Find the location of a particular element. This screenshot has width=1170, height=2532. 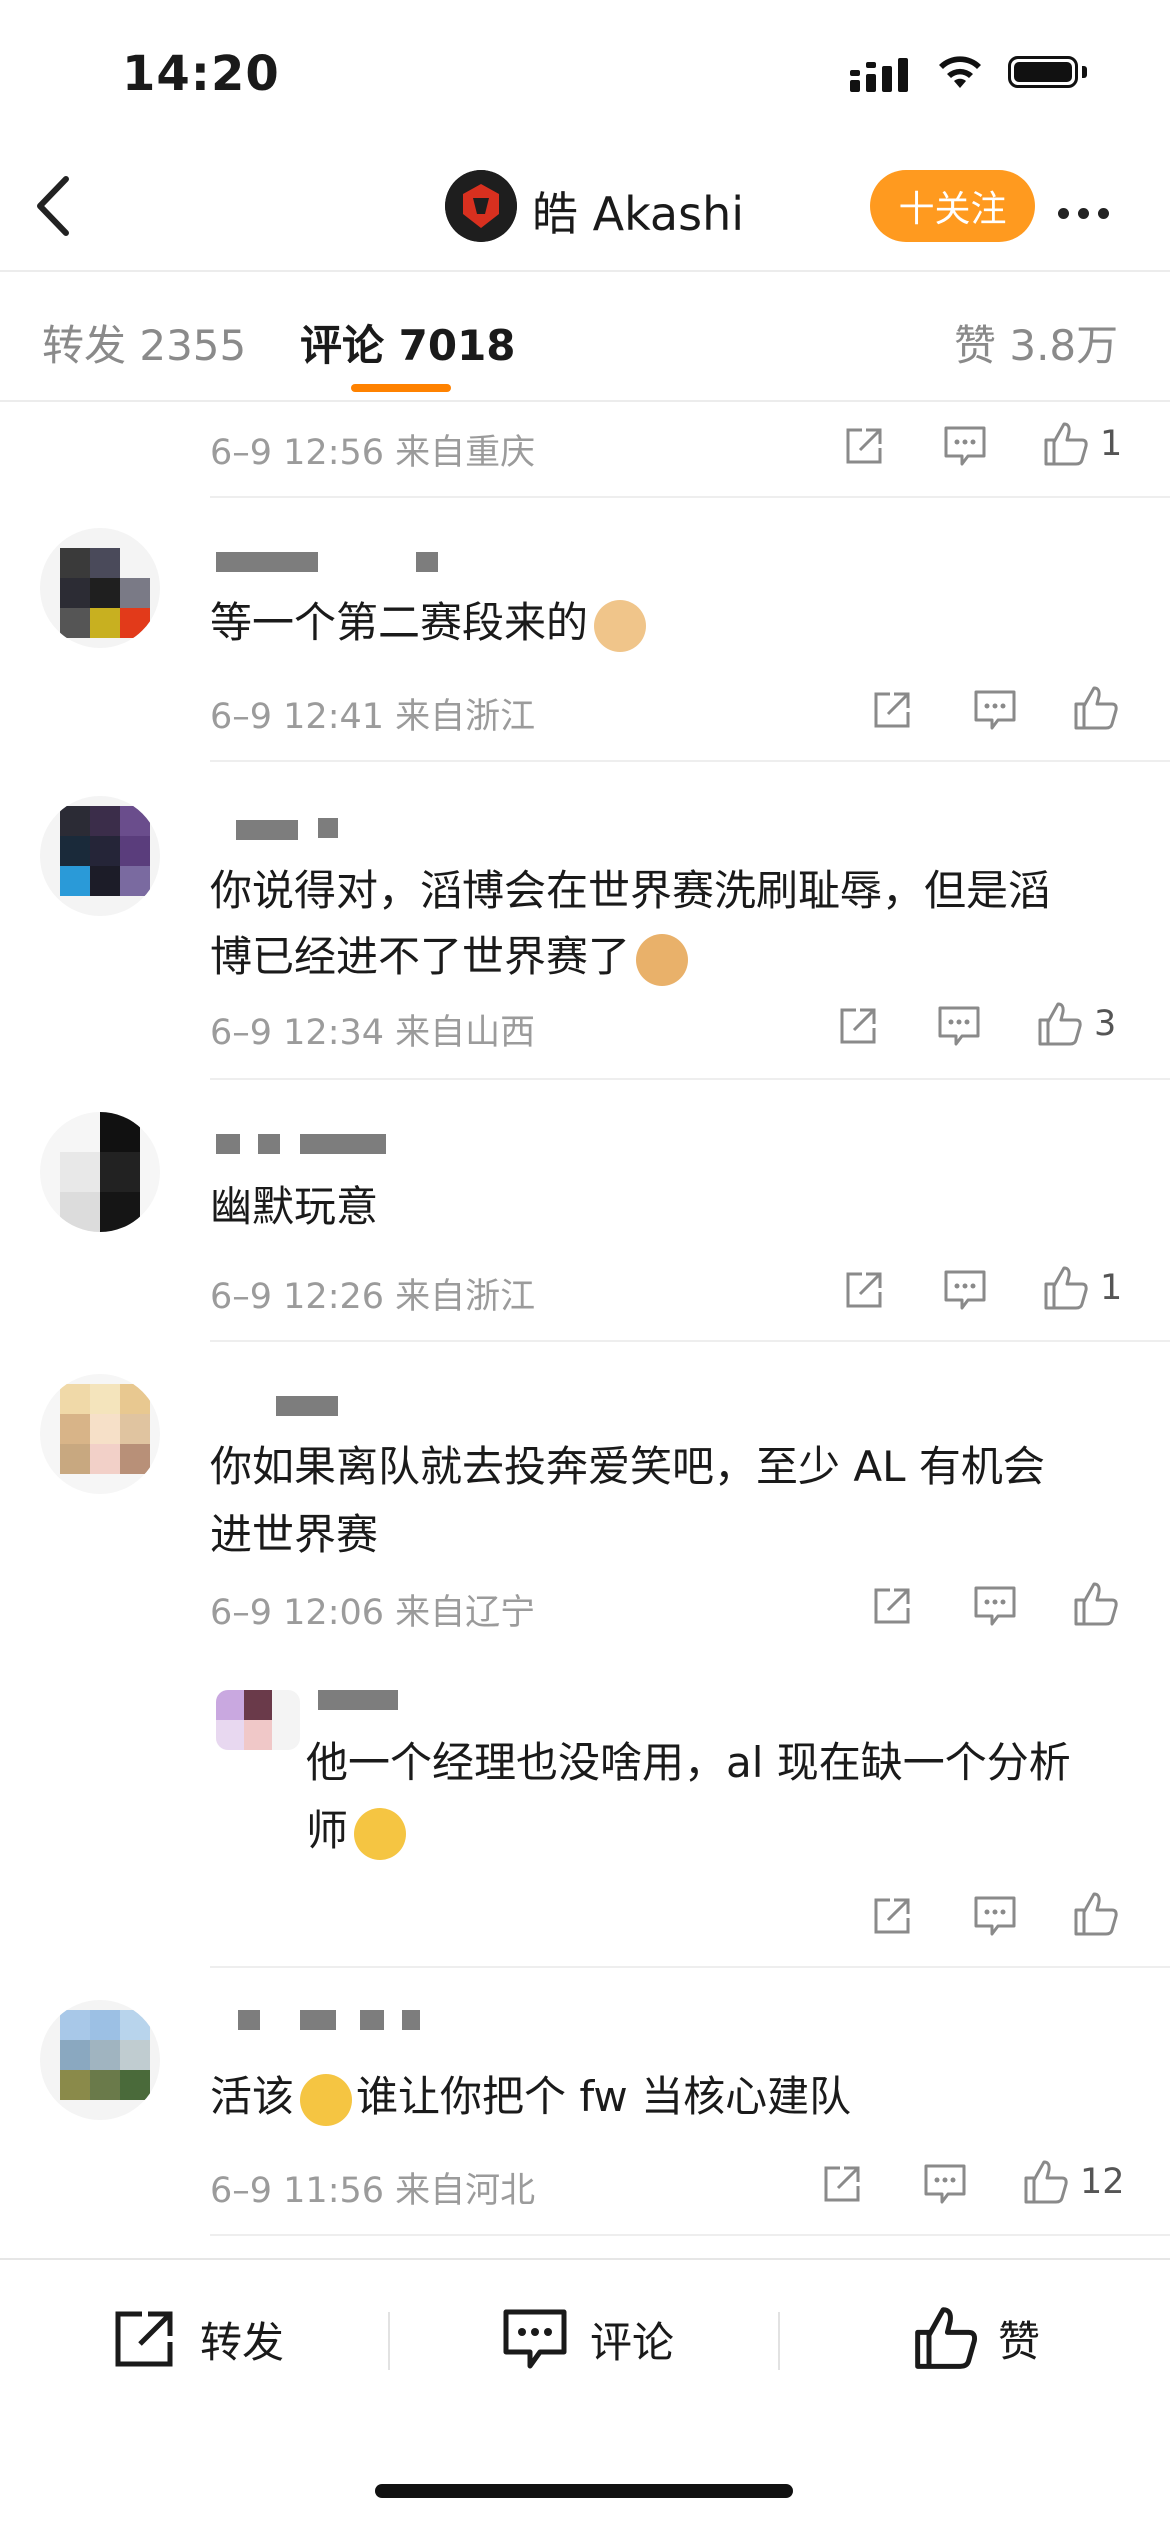

status-time: 14:20 is located at coordinates (201, 74).